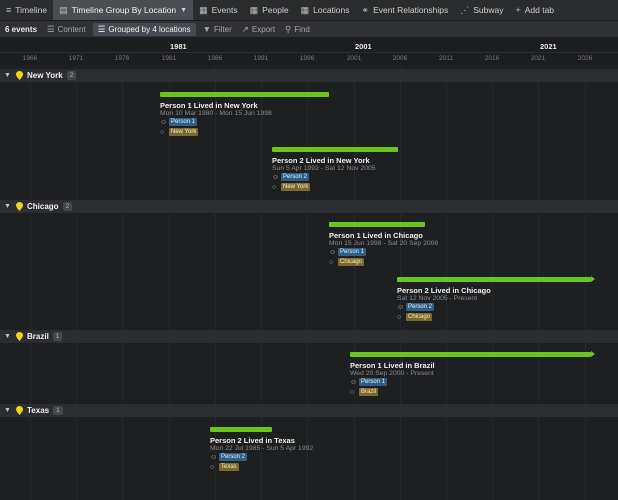  Describe the element at coordinates (67, 206) in the screenshot. I see `group-count-badge: 2` at that location.